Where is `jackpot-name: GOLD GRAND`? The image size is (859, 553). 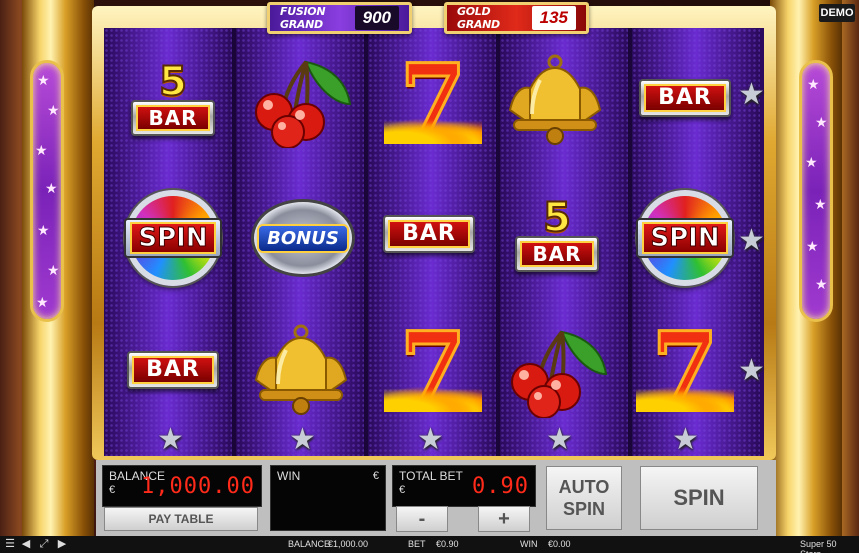
jackpot-name: GOLD GRAND is located at coordinates (478, 18).